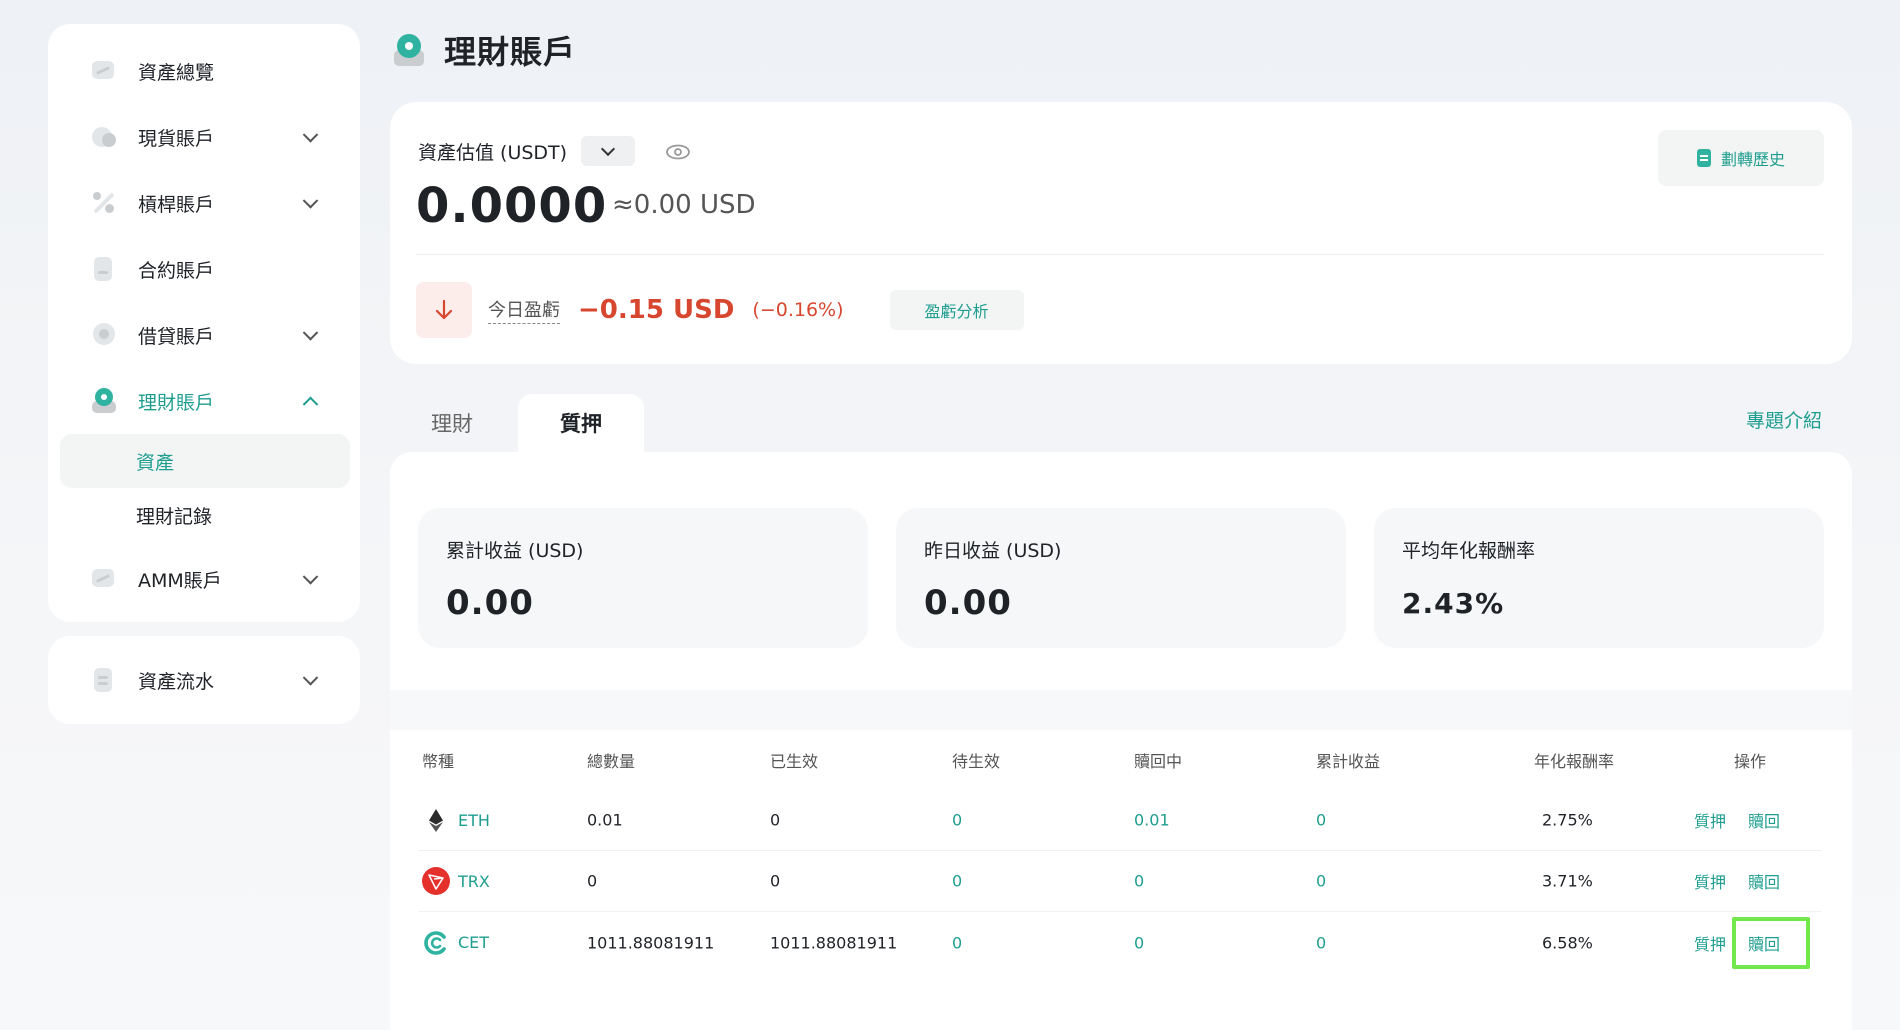 This screenshot has height=1030, width=1900. What do you see at coordinates (436, 820) in the screenshot?
I see `eth-icon` at bounding box center [436, 820].